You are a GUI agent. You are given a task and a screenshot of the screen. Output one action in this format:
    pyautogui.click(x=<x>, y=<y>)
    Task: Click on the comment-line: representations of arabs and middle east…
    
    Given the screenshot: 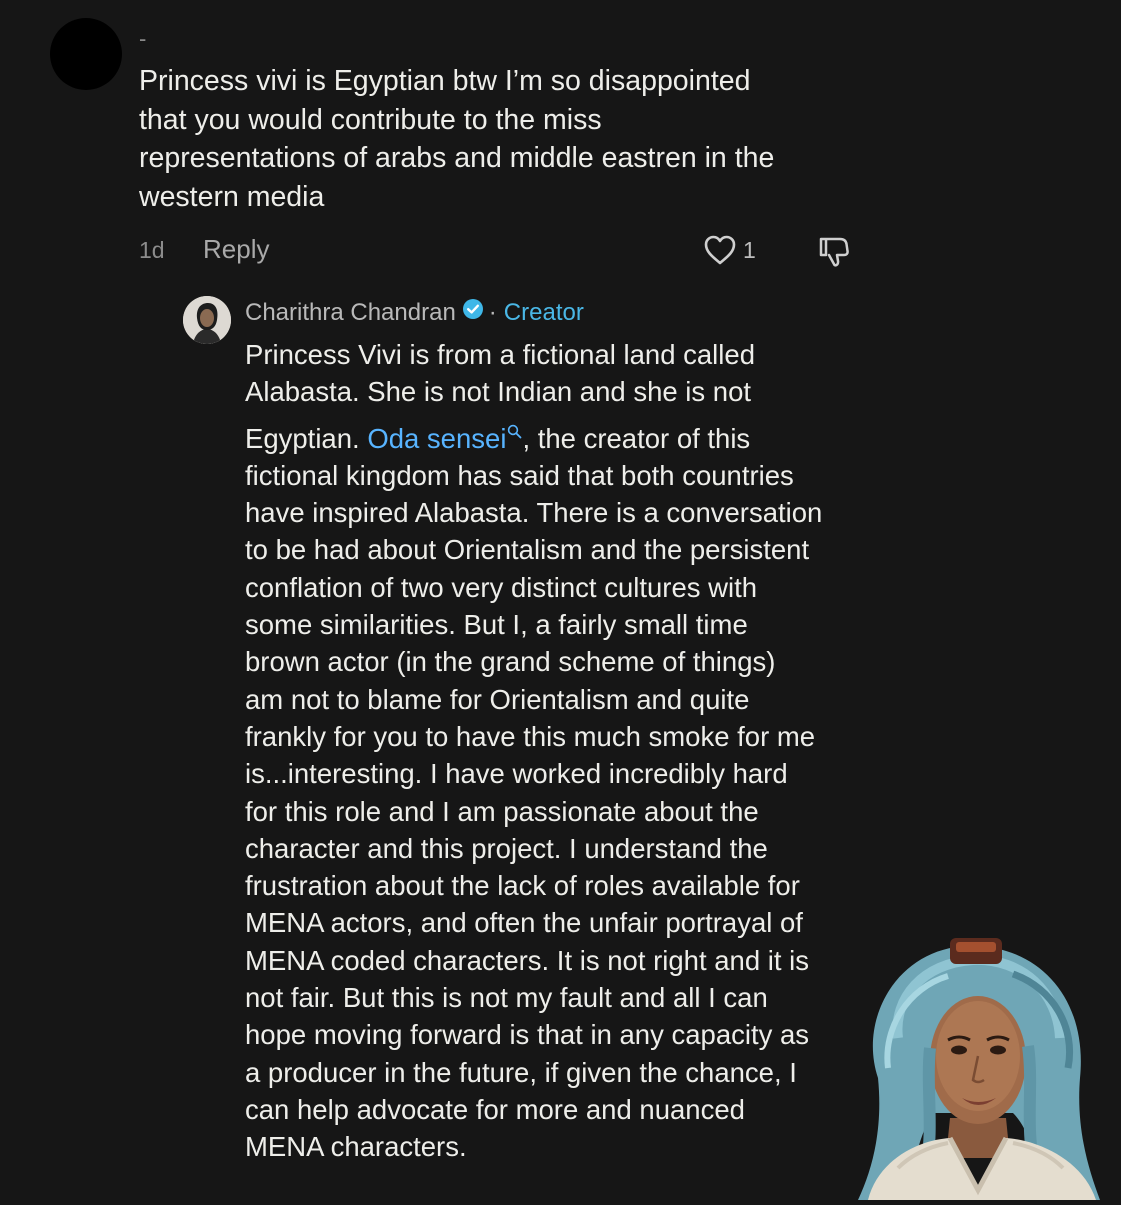 What is the action you would take?
    pyautogui.click(x=457, y=158)
    